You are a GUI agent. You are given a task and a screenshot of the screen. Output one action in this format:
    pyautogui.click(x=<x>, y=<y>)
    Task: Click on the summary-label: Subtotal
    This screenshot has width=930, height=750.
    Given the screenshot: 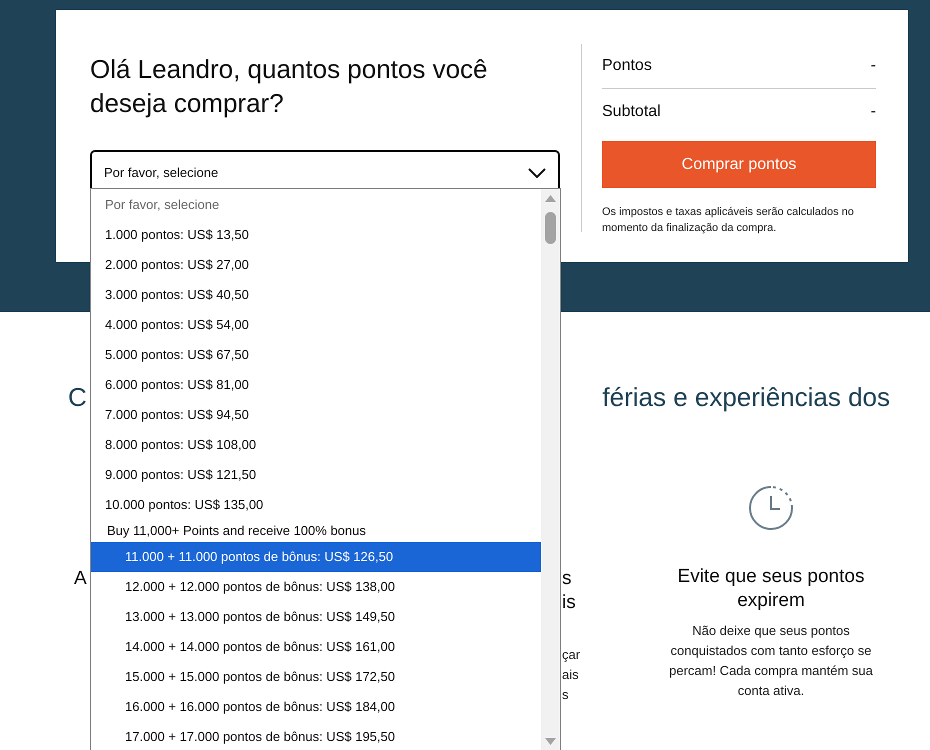 What is the action you would take?
    pyautogui.click(x=631, y=112)
    